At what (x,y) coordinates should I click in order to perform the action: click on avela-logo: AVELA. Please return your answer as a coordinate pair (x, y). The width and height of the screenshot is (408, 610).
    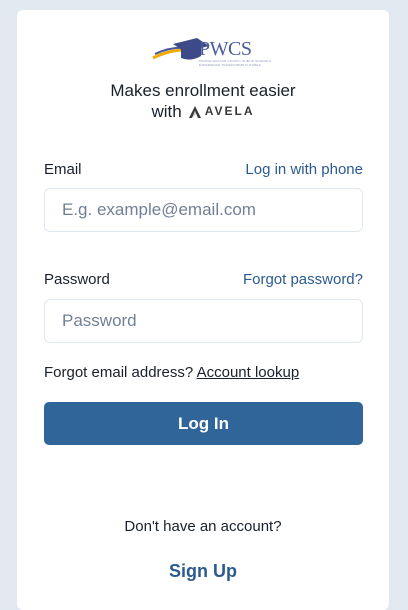
    Looking at the image, I should click on (221, 111).